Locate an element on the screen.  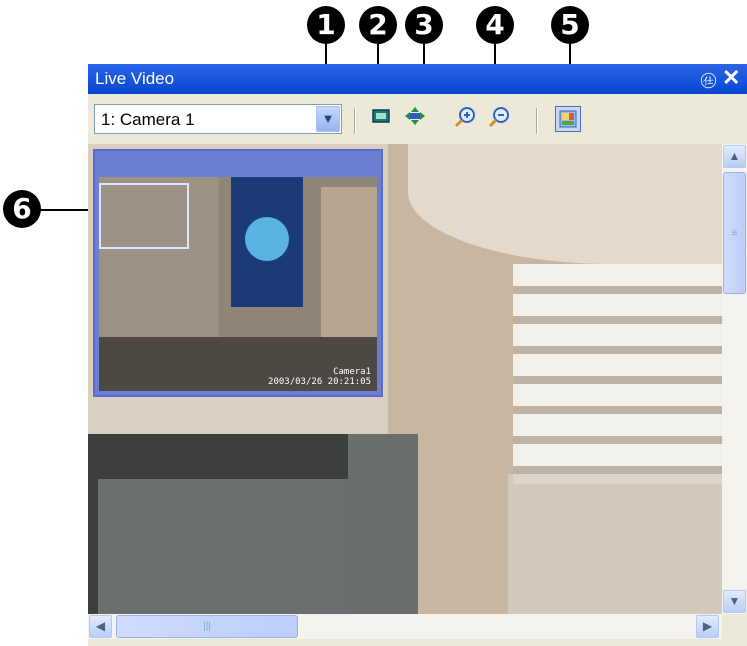
scrollbar-corner is located at coordinates (734, 626).